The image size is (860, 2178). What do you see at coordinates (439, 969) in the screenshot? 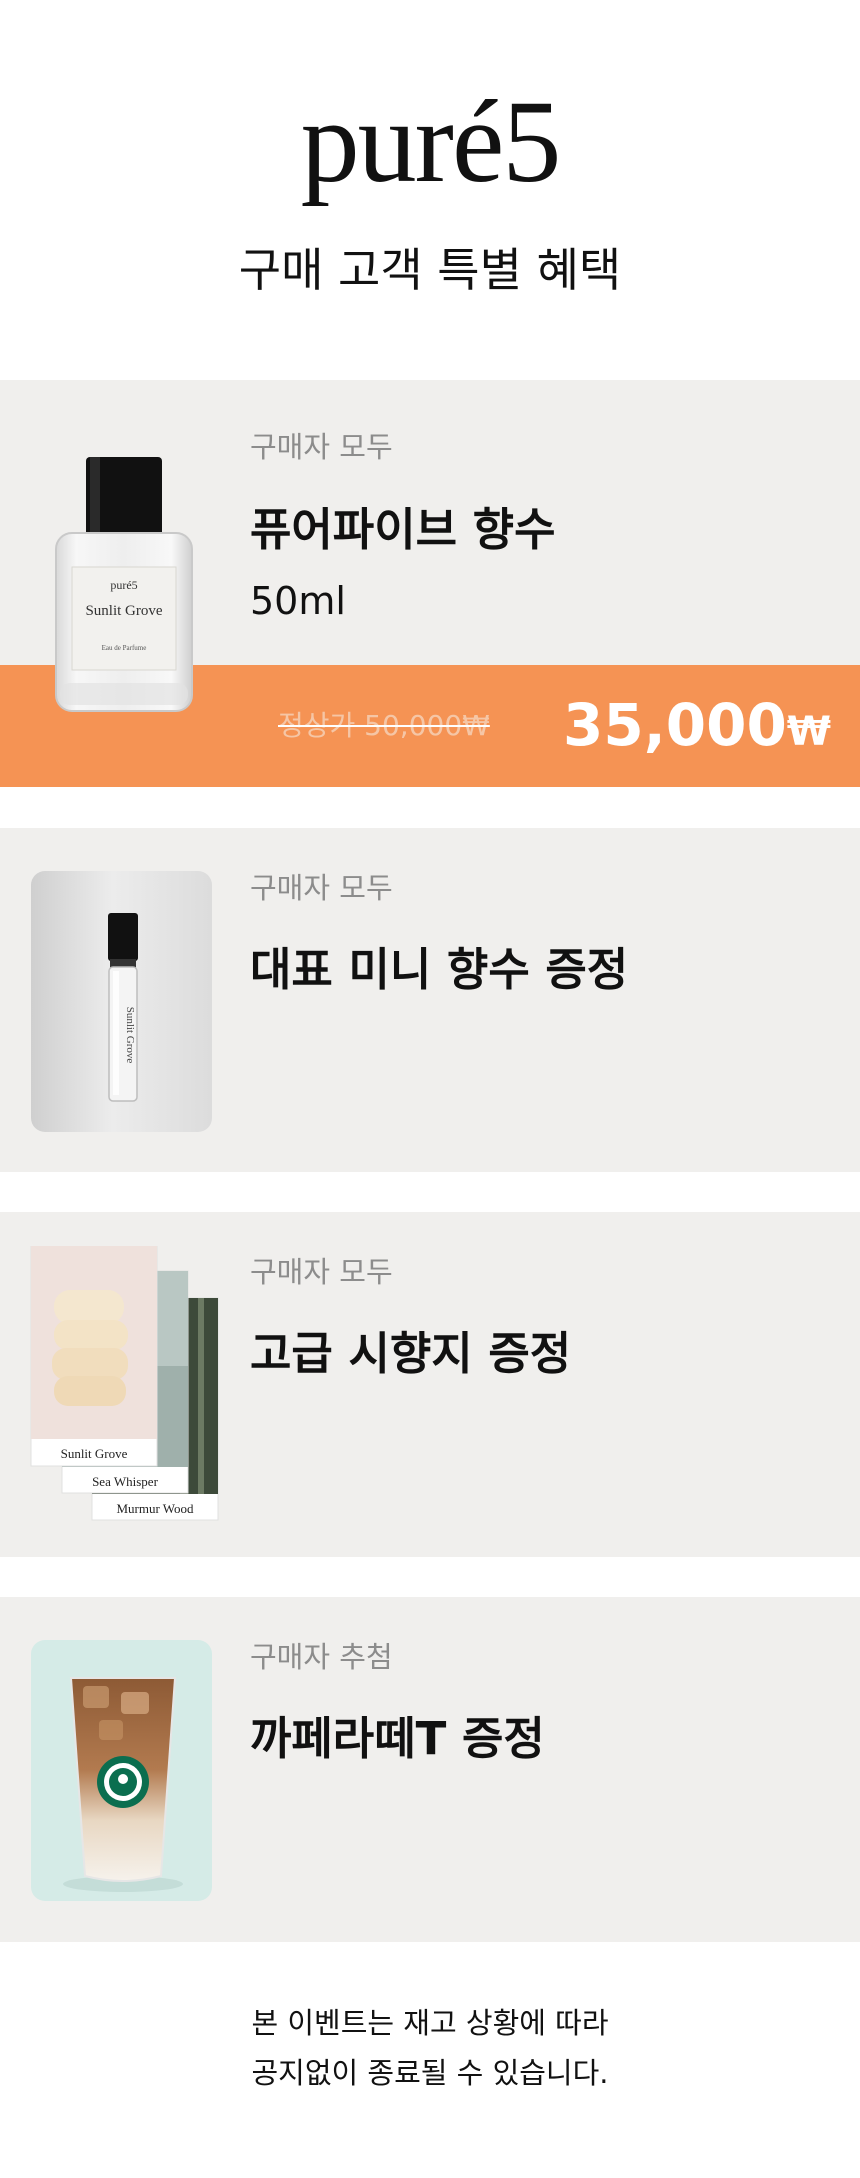
I see `offer-title: 대표 미니 향수 증정` at bounding box center [439, 969].